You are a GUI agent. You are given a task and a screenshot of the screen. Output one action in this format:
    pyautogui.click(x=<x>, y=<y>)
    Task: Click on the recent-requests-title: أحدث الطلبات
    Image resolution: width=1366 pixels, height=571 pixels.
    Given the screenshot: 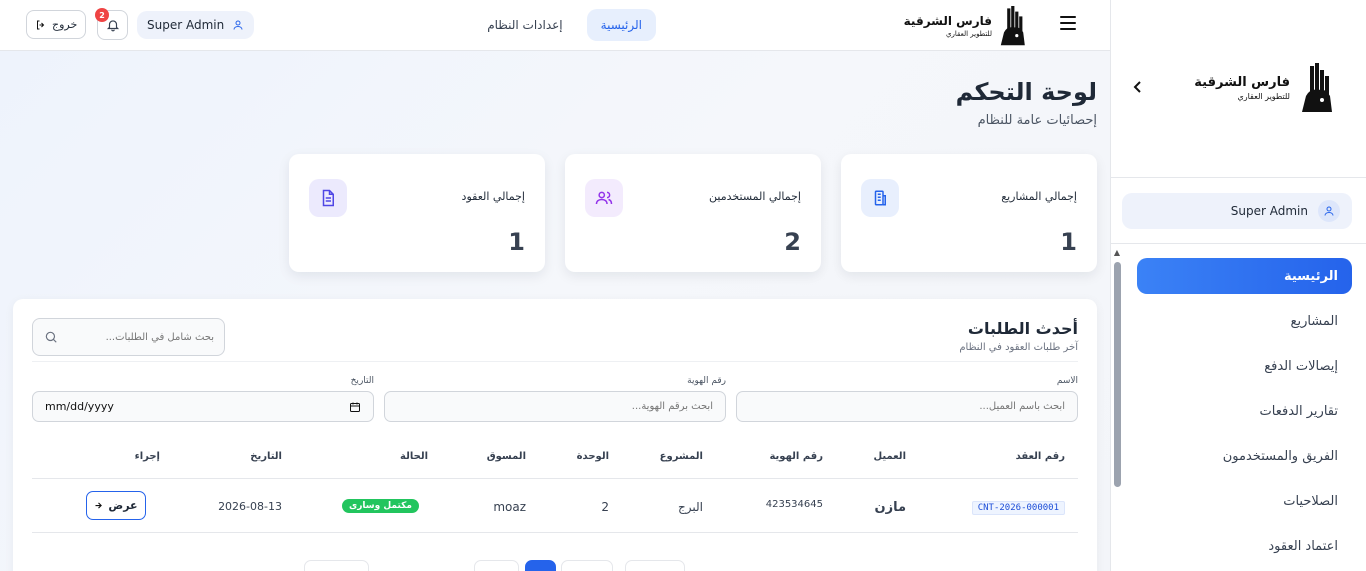 What is the action you would take?
    pyautogui.click(x=1022, y=328)
    